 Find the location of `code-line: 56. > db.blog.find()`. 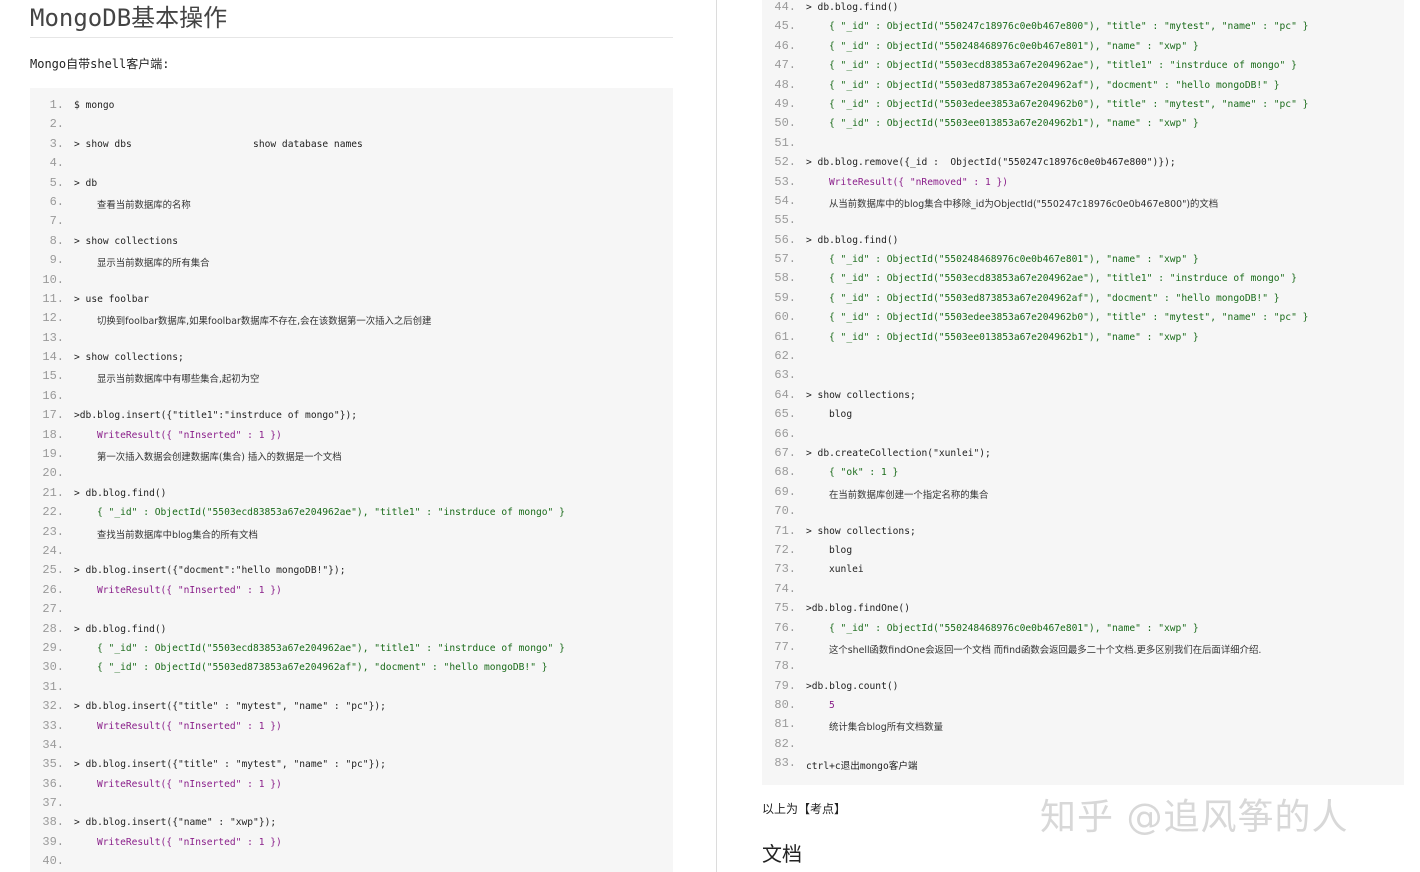

code-line: 56. > db.blog.find() is located at coordinates (1083, 241).